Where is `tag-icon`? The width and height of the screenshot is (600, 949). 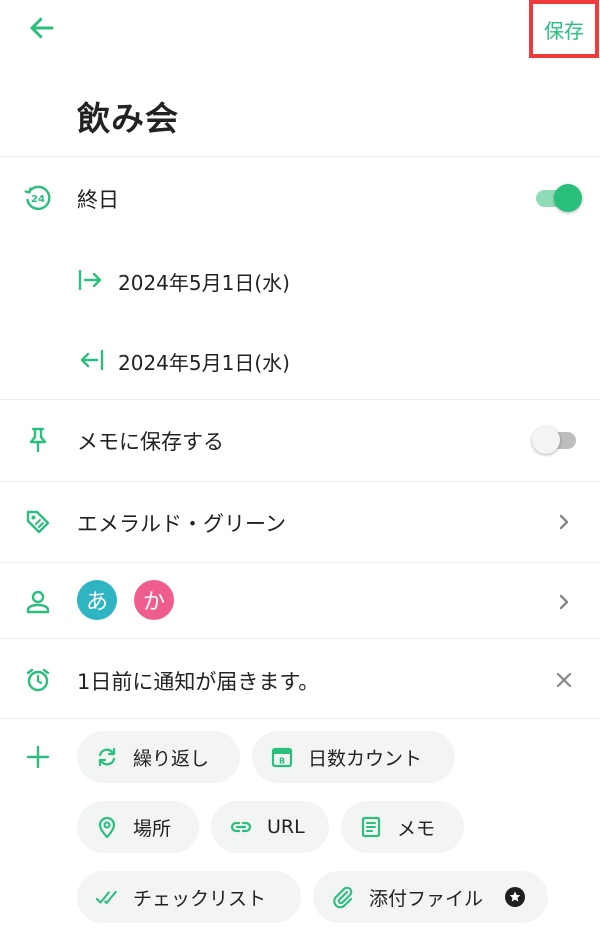 tag-icon is located at coordinates (38, 522).